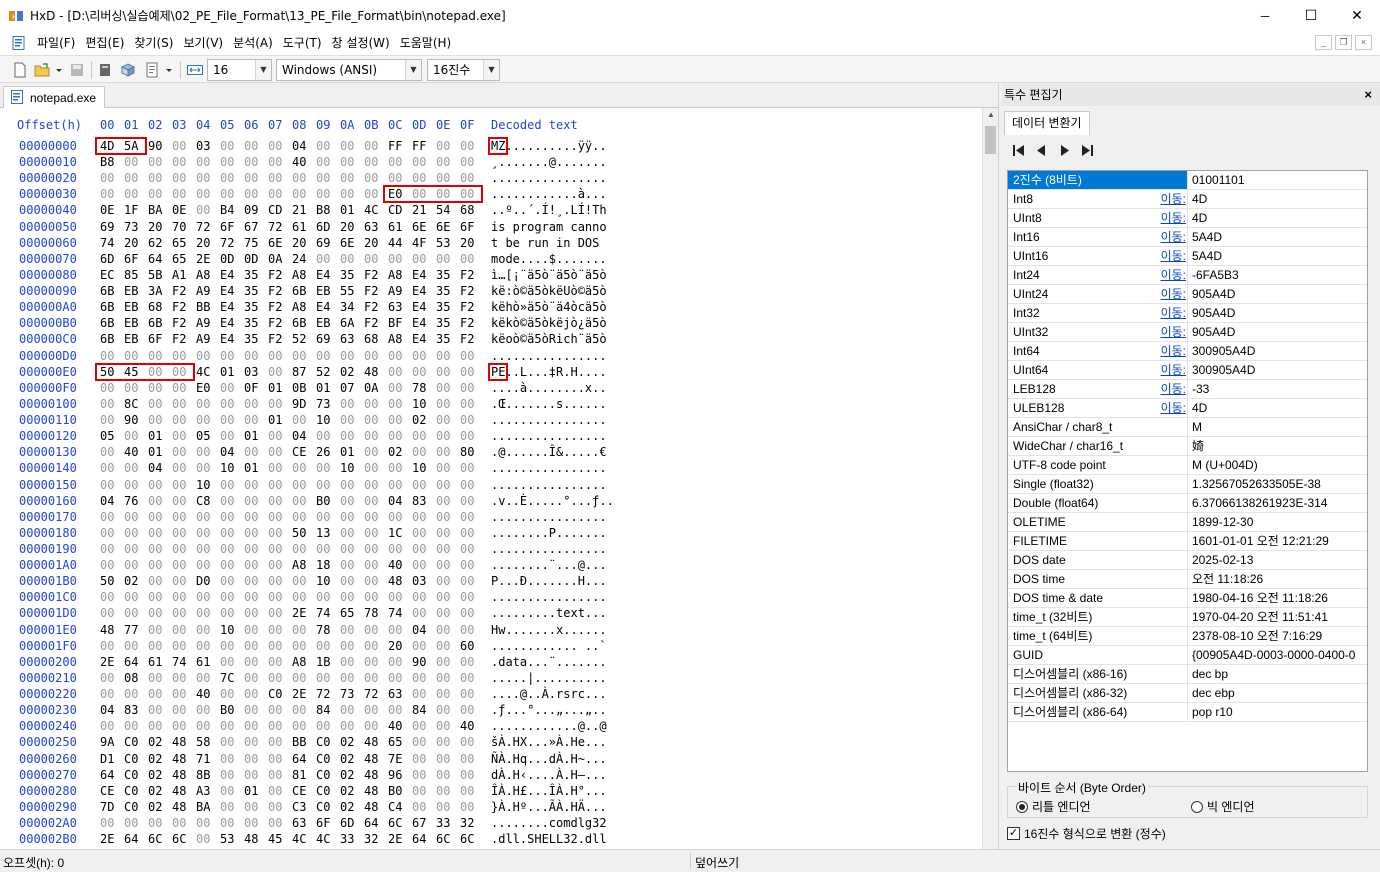 This screenshot has height=872, width=1380. What do you see at coordinates (1278, 674) in the screenshot?
I see `converter-value: dec bp` at bounding box center [1278, 674].